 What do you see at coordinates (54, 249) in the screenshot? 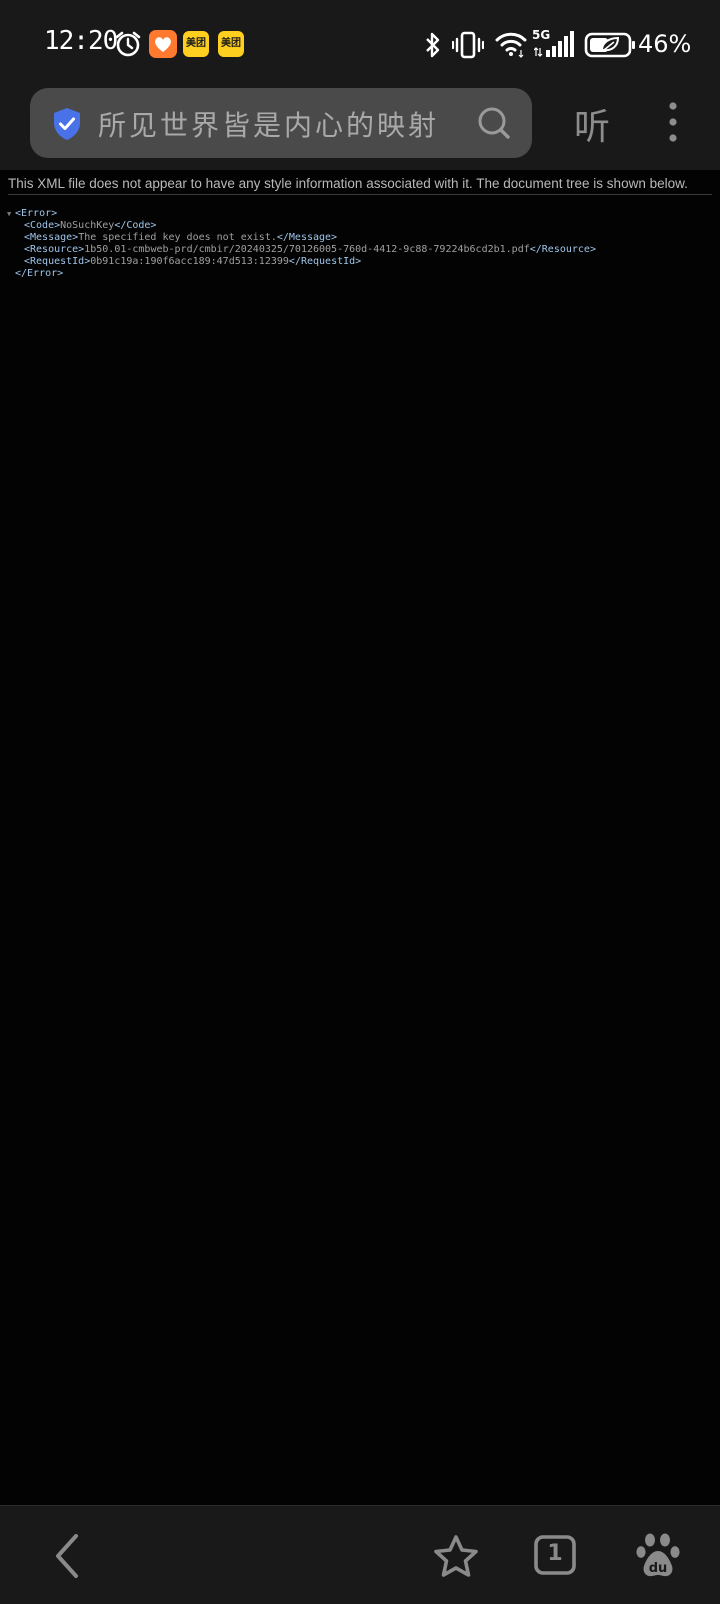
I see `xml-tag: <Resource>` at bounding box center [54, 249].